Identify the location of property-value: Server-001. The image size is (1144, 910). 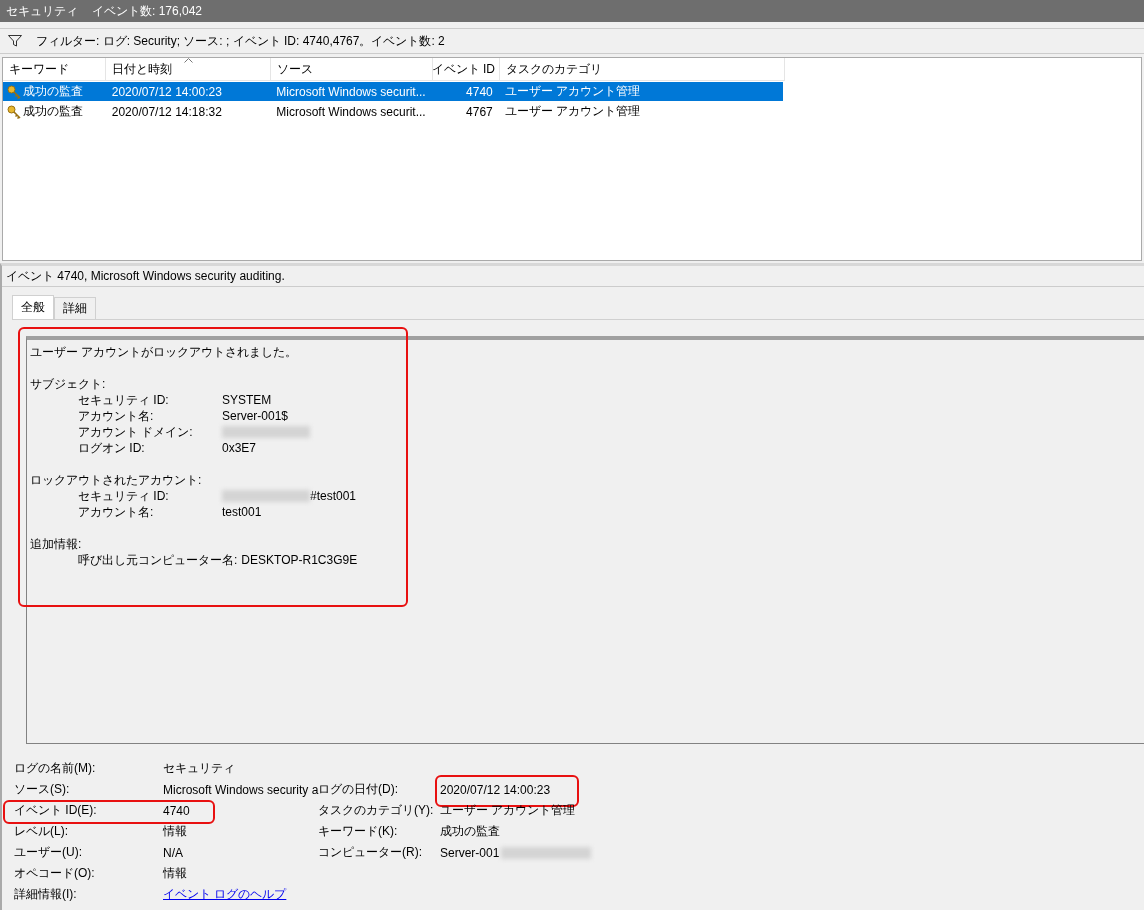
(470, 852).